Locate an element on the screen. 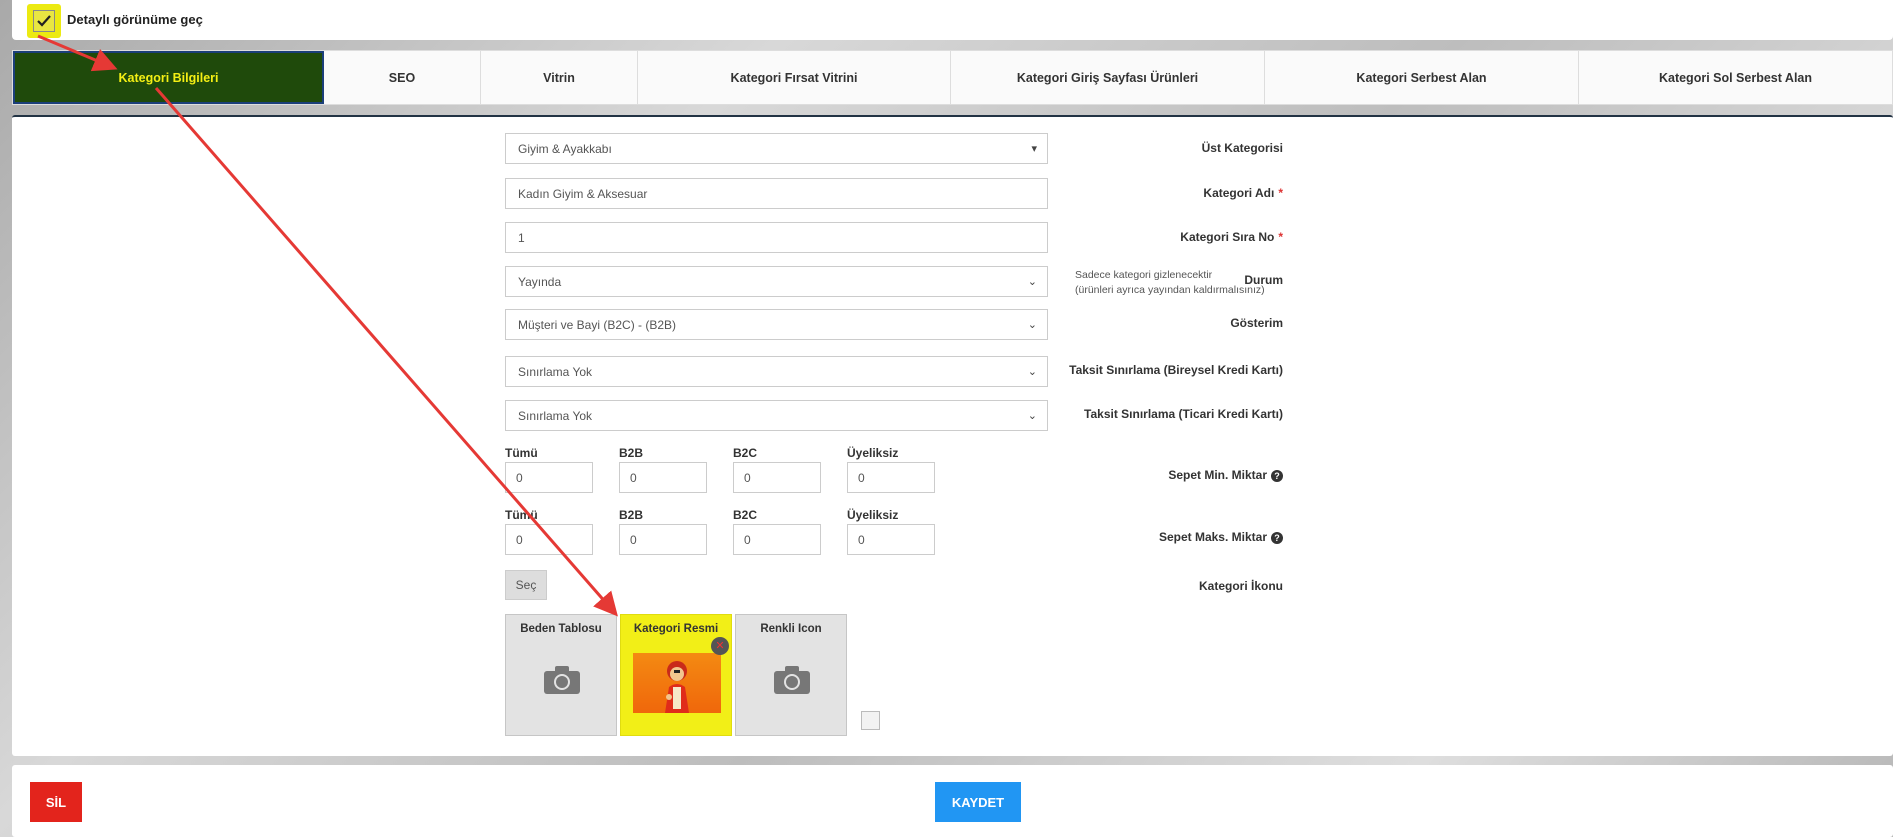 The image size is (1893, 837). installment-personal-value: Sınırlama Yok is located at coordinates (555, 371).